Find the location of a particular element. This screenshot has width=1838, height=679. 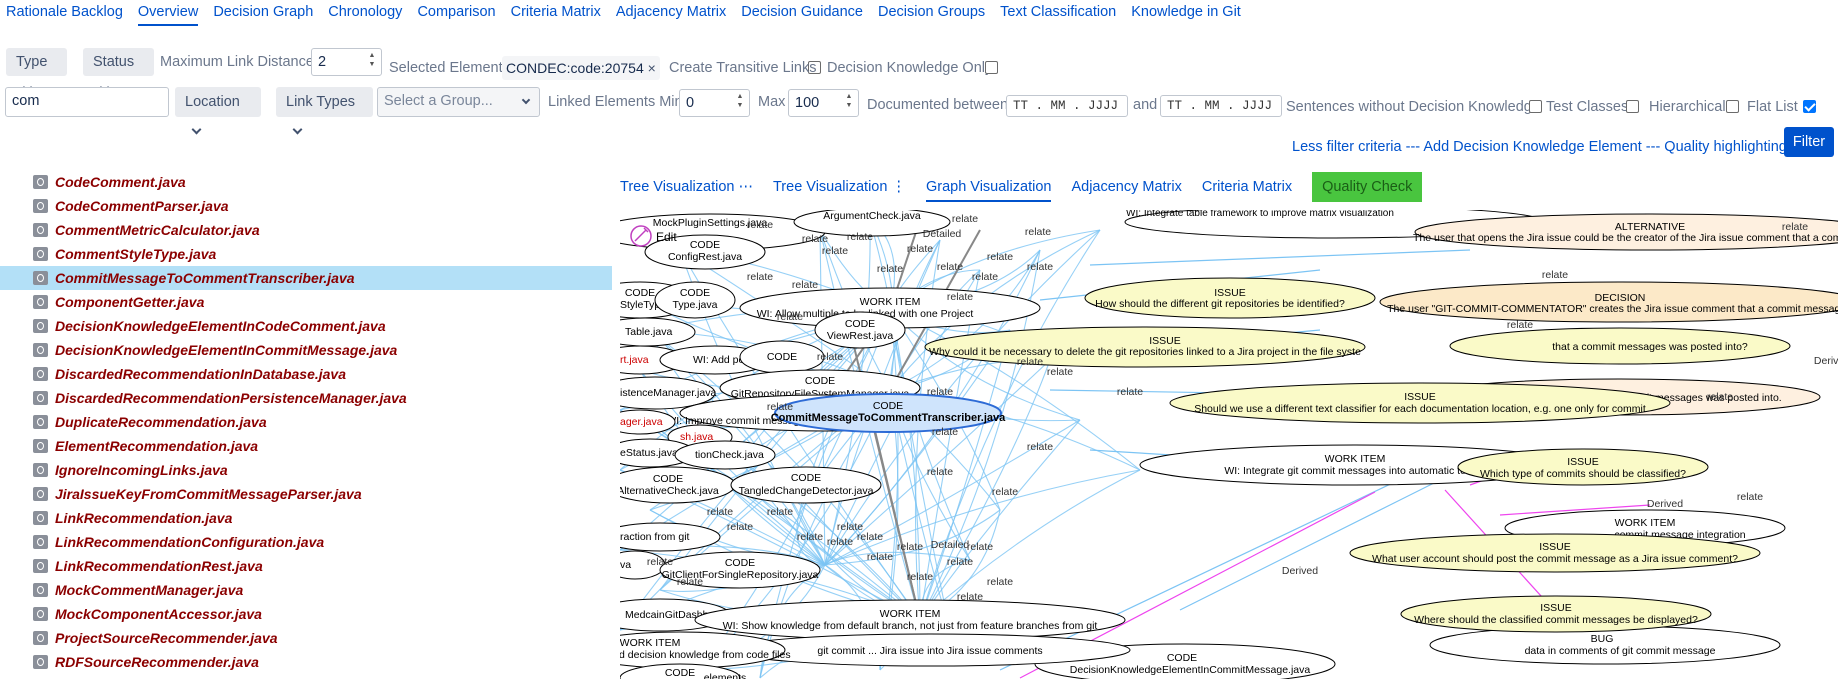

view-tab-1: Tree Visualization ⋮ is located at coordinates (839, 187).